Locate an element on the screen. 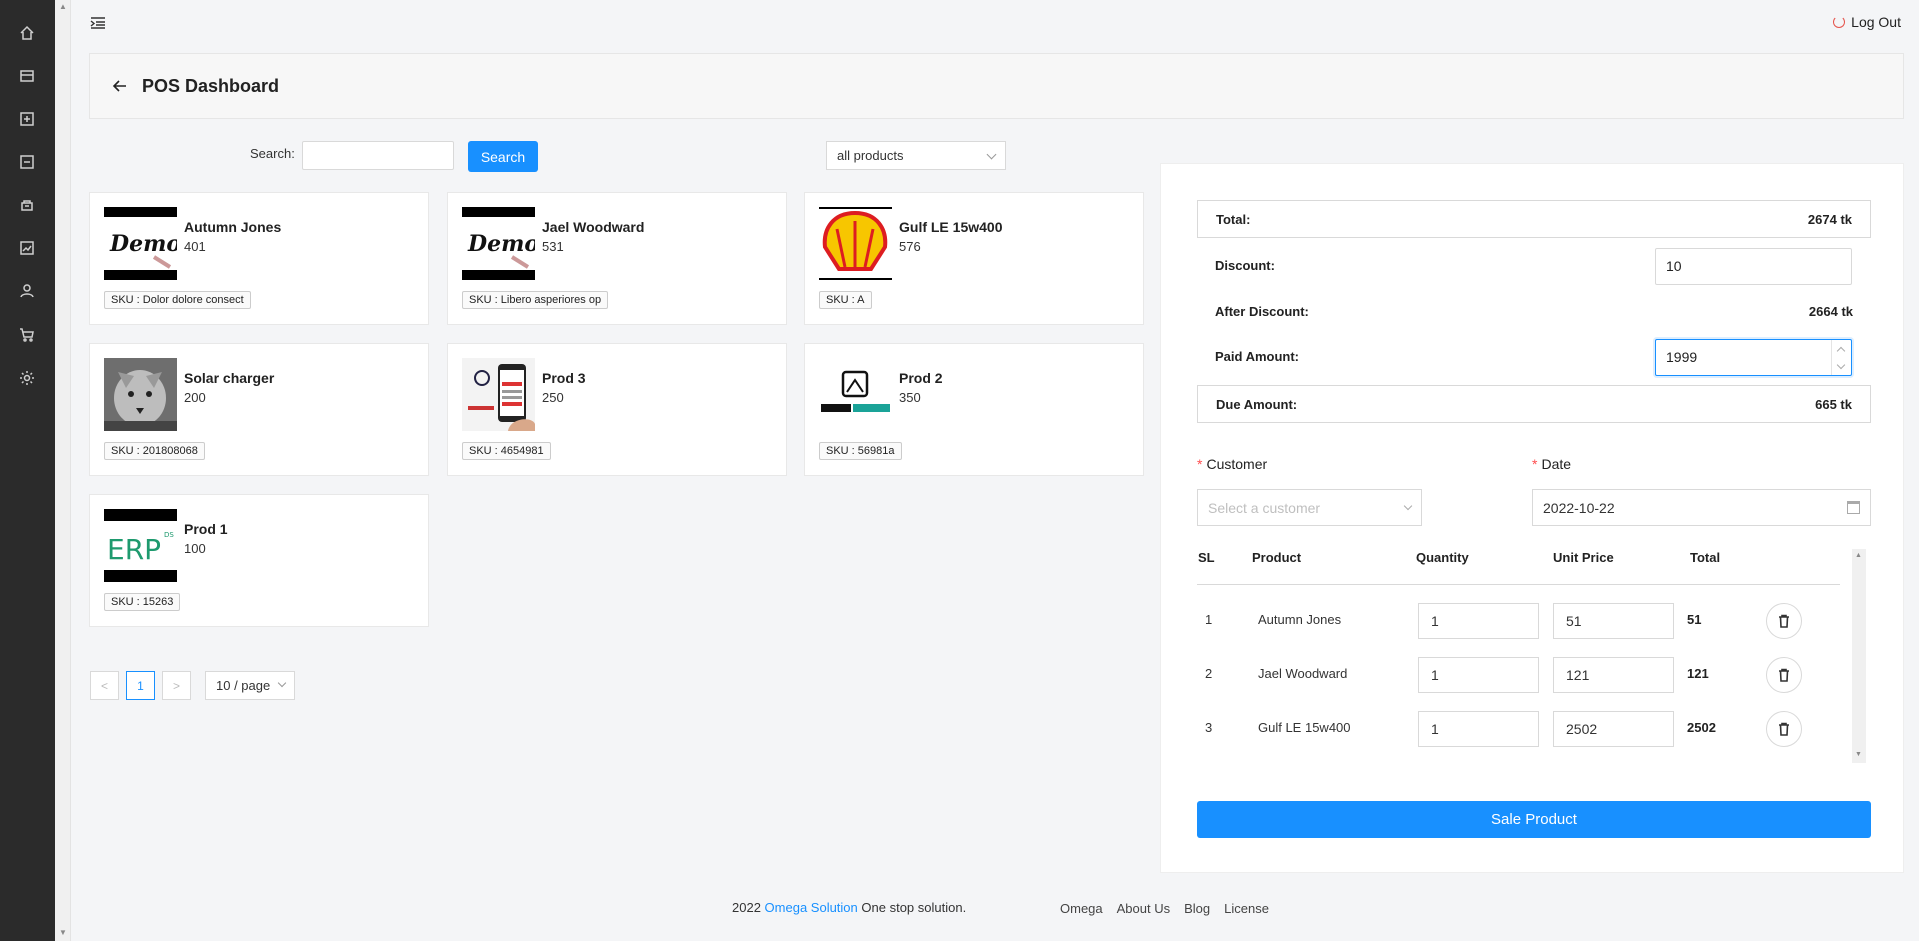 This screenshot has height=941, width=1919. footer-brand-link: Omega Solution is located at coordinates (811, 907).